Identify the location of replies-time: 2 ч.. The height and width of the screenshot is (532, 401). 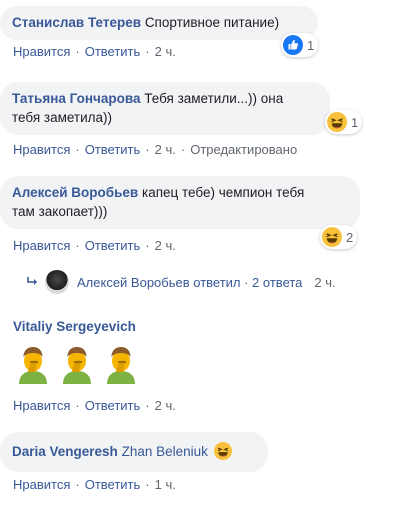
(325, 282).